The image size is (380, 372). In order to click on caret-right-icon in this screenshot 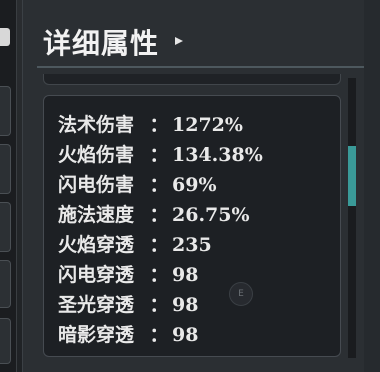, I will do `click(179, 41)`.